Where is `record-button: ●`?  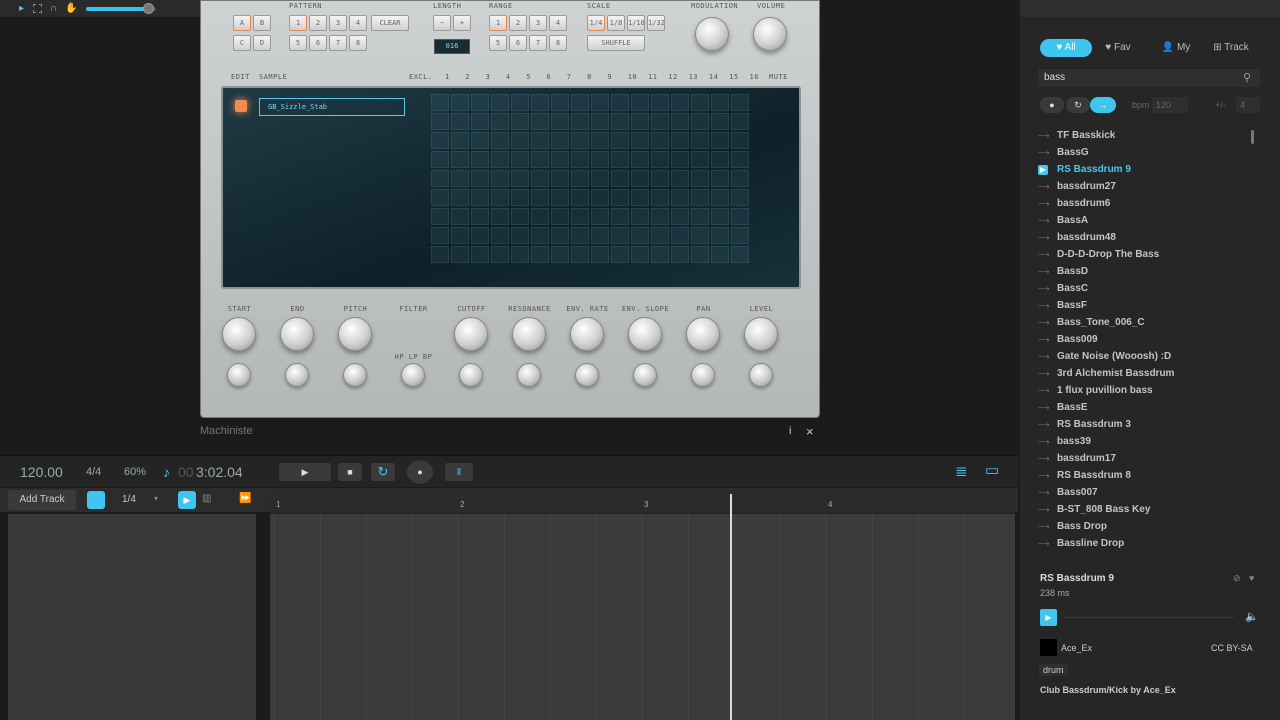
record-button: ● is located at coordinates (420, 472).